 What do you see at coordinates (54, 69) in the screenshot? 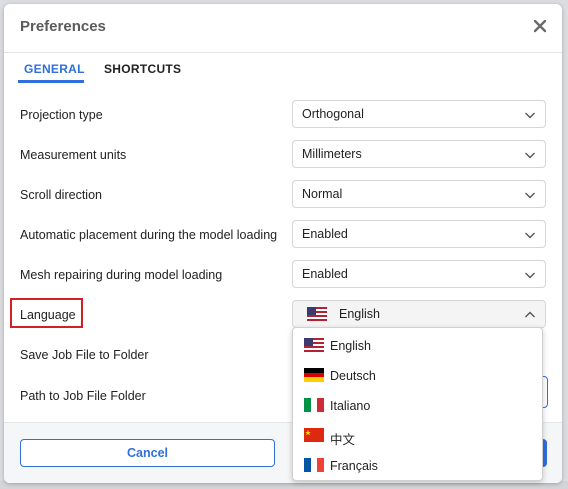
I see `tab-general: GENERAL` at bounding box center [54, 69].